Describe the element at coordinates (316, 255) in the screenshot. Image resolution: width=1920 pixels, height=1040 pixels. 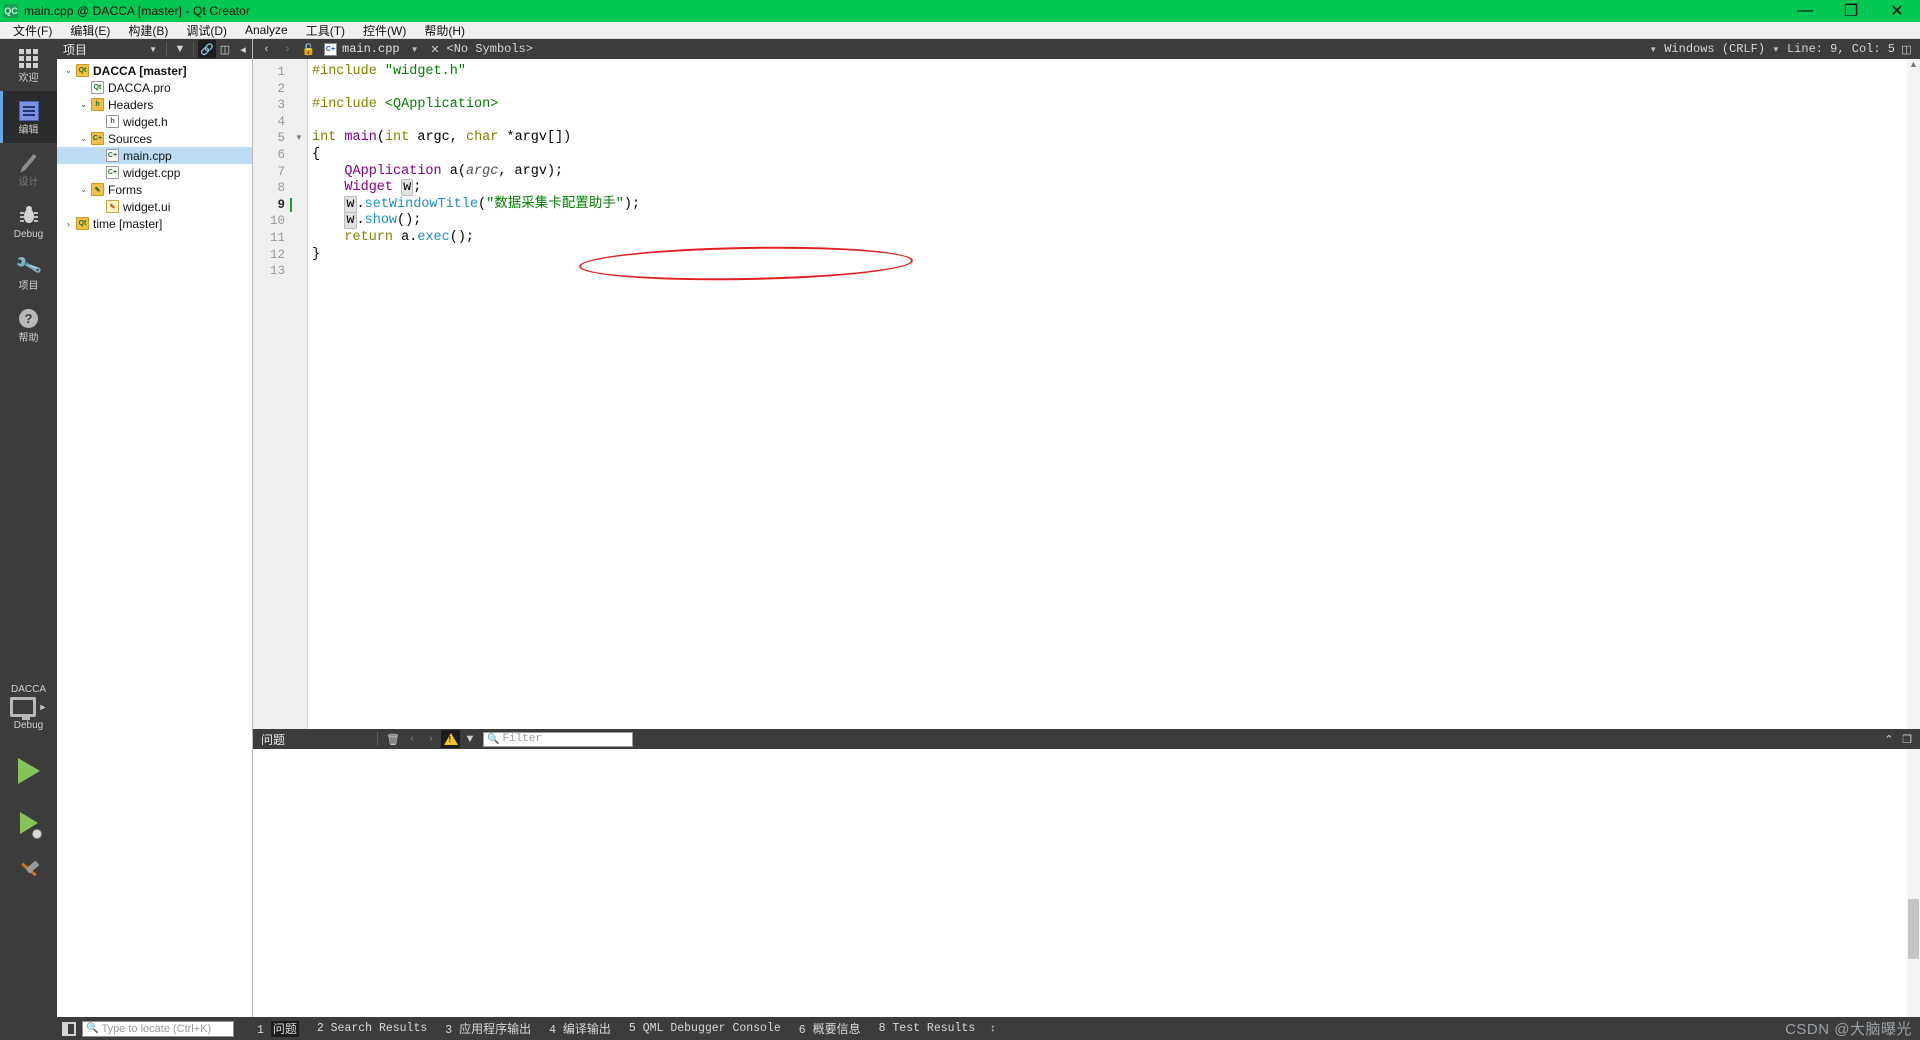
I see `code-line: }` at that location.